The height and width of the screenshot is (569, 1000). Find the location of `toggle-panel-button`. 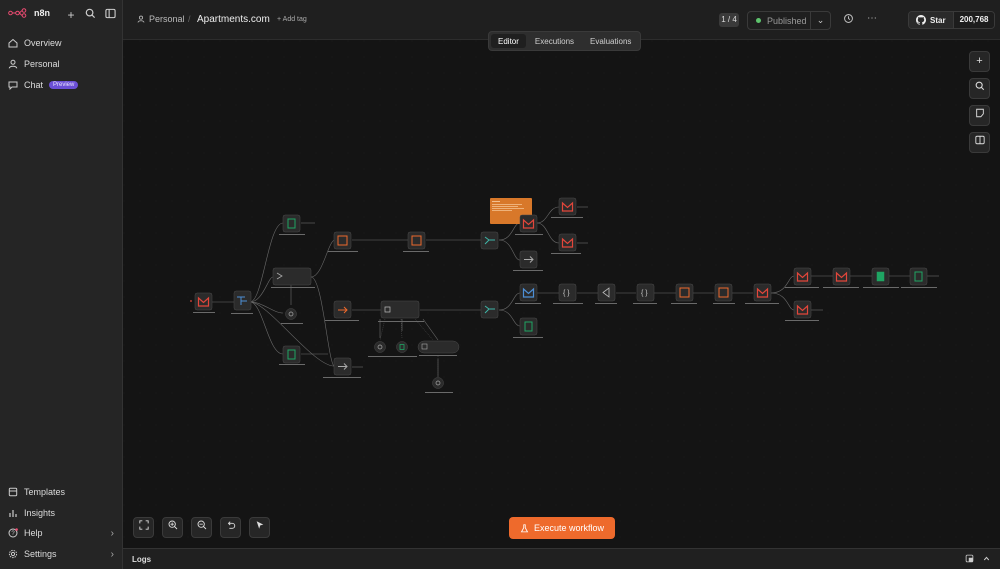

toggle-panel-button is located at coordinates (979, 142).